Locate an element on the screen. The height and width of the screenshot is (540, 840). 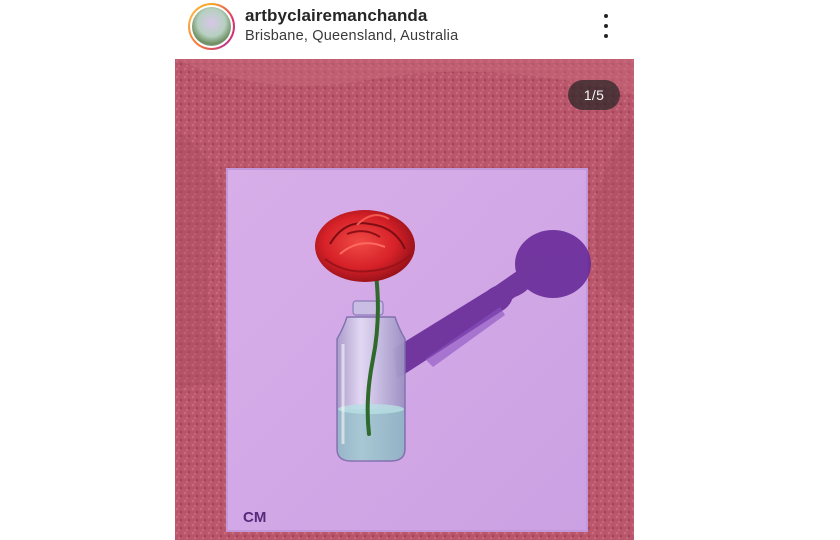
avatar-image is located at coordinates (211, 26).